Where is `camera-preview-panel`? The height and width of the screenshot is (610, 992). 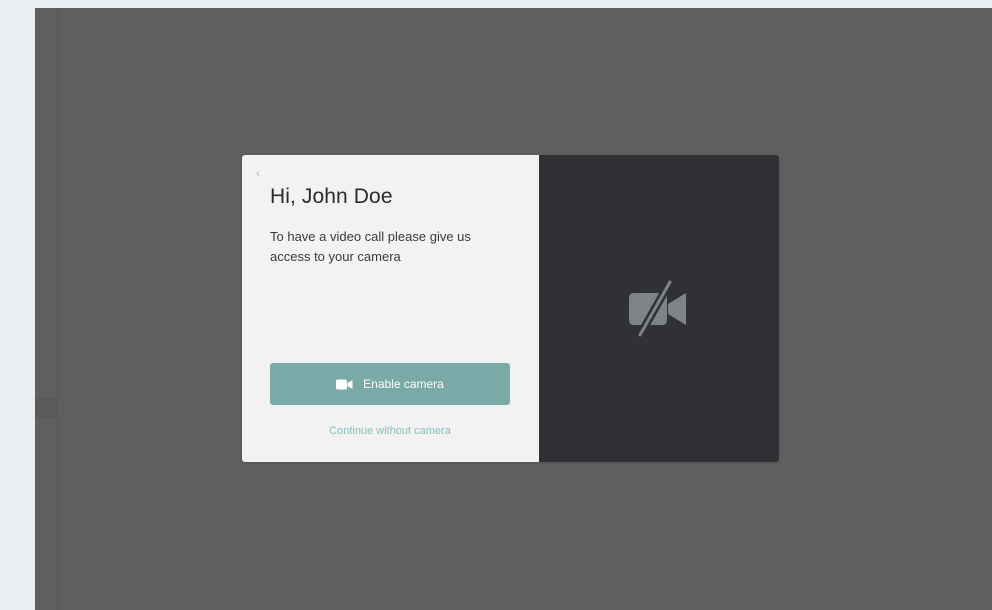 camera-preview-panel is located at coordinates (659, 308).